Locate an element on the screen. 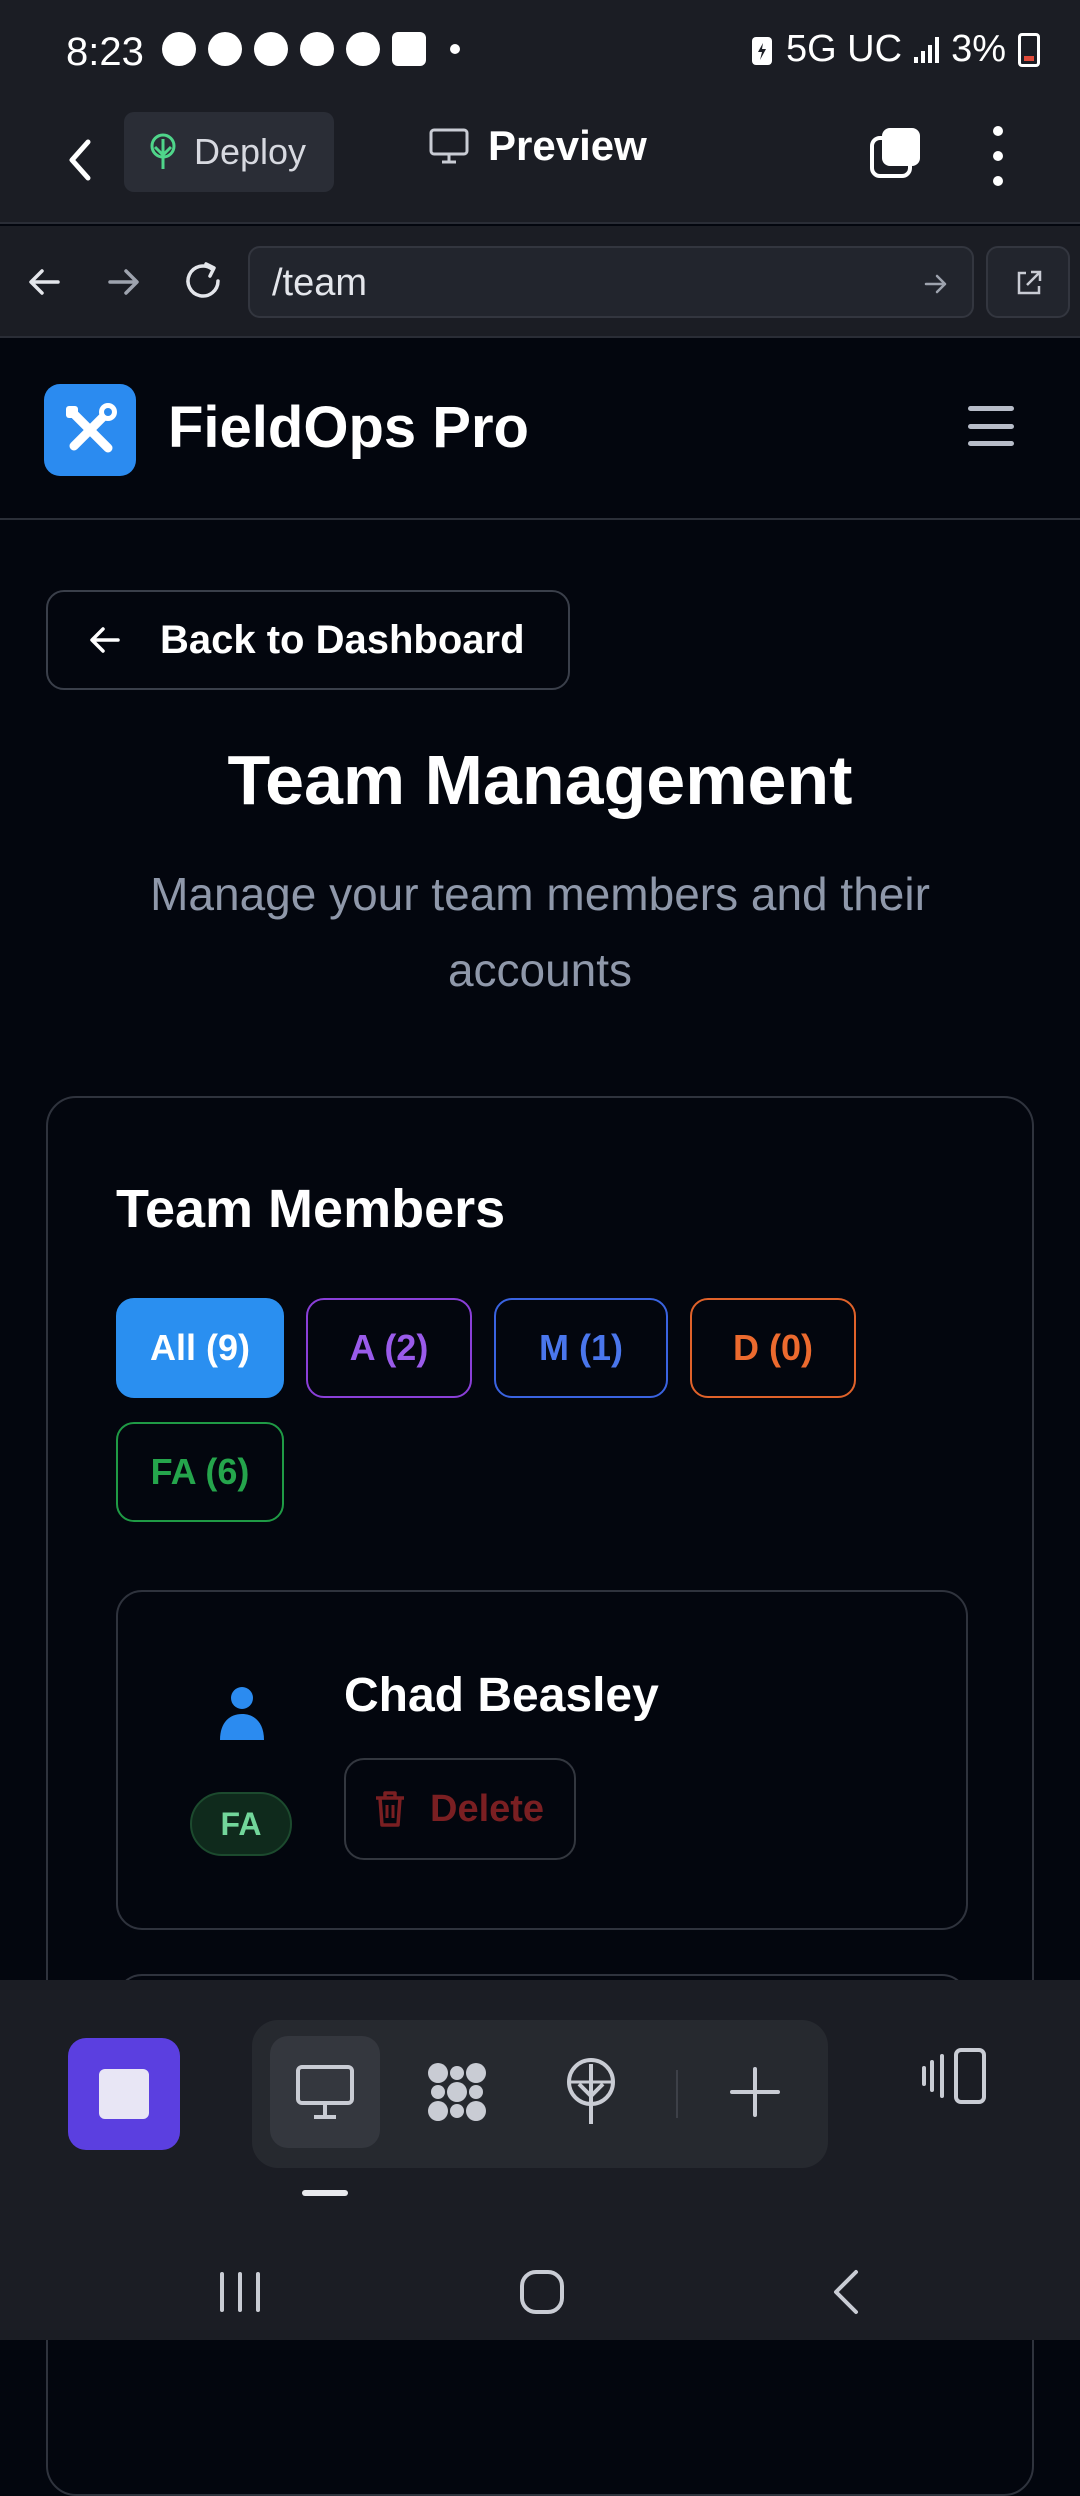 The height and width of the screenshot is (2496, 1080). external-link-icon is located at coordinates (1029, 282).